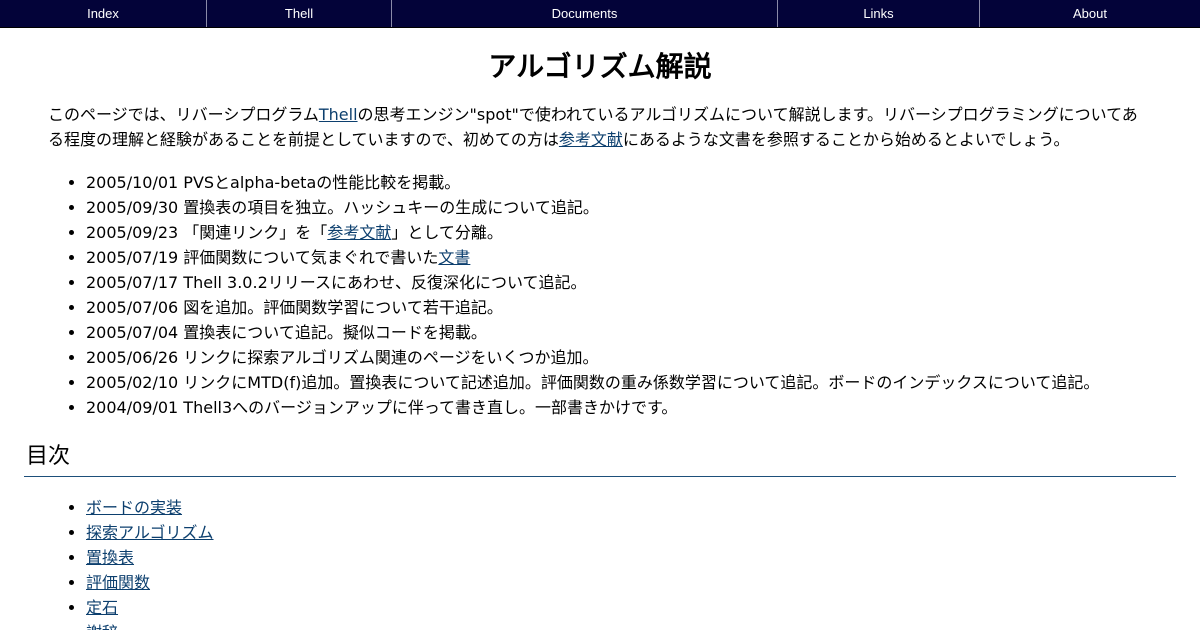 This screenshot has height=630, width=1200. Describe the element at coordinates (643, 357) in the screenshot. I see `list-item: 2005/06/26 リンクに探索アルゴリズム関連のページをいくつか追加。` at that location.